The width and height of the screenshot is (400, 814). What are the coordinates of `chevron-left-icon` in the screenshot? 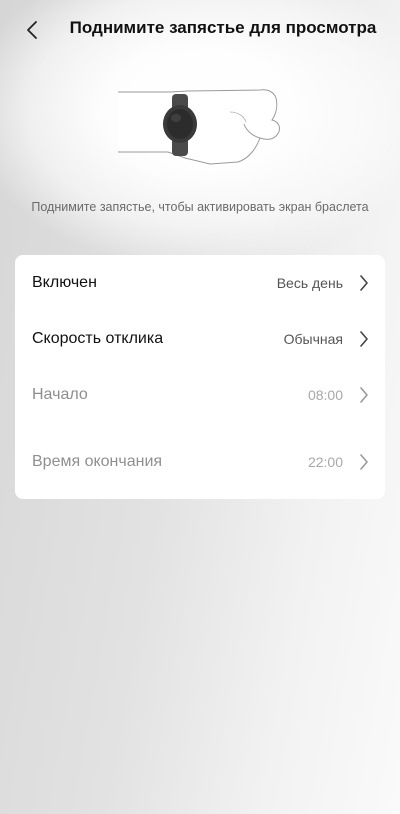 It's located at (32, 30).